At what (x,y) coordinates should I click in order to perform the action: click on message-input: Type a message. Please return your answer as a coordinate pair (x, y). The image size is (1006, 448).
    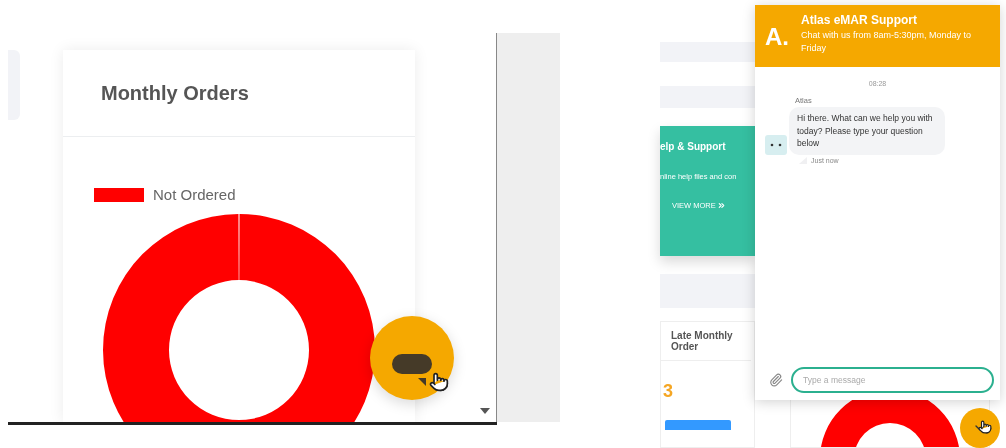
    Looking at the image, I should click on (892, 380).